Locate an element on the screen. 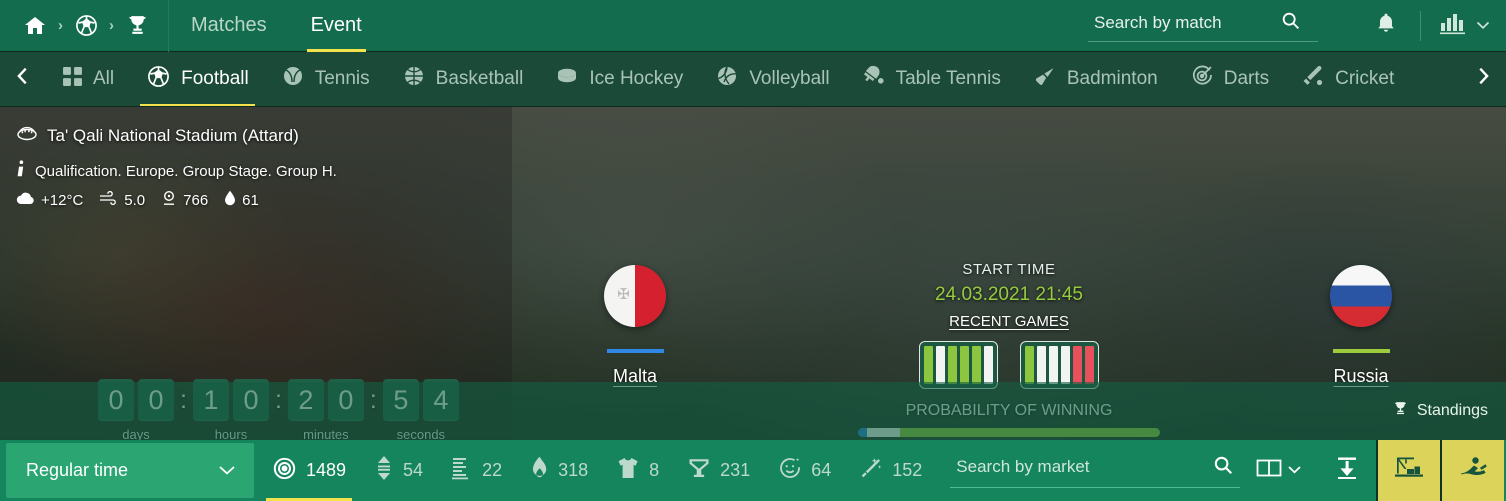  match-search is located at coordinates (1203, 26).